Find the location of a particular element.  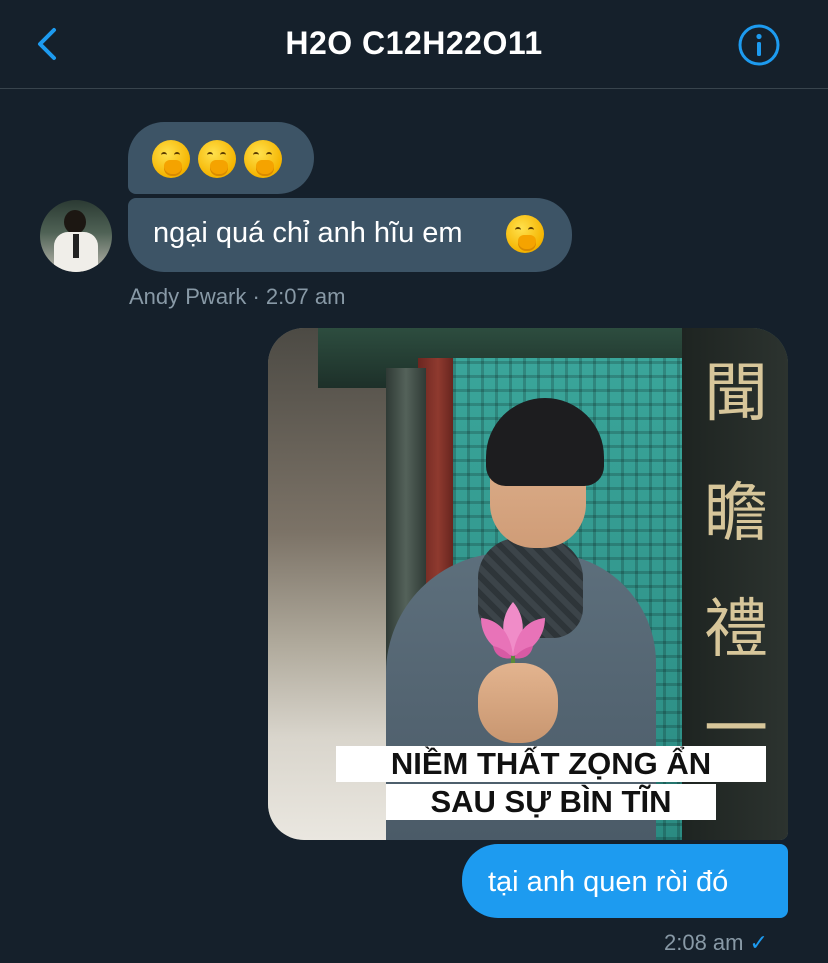

emoji-row is located at coordinates (217, 159).